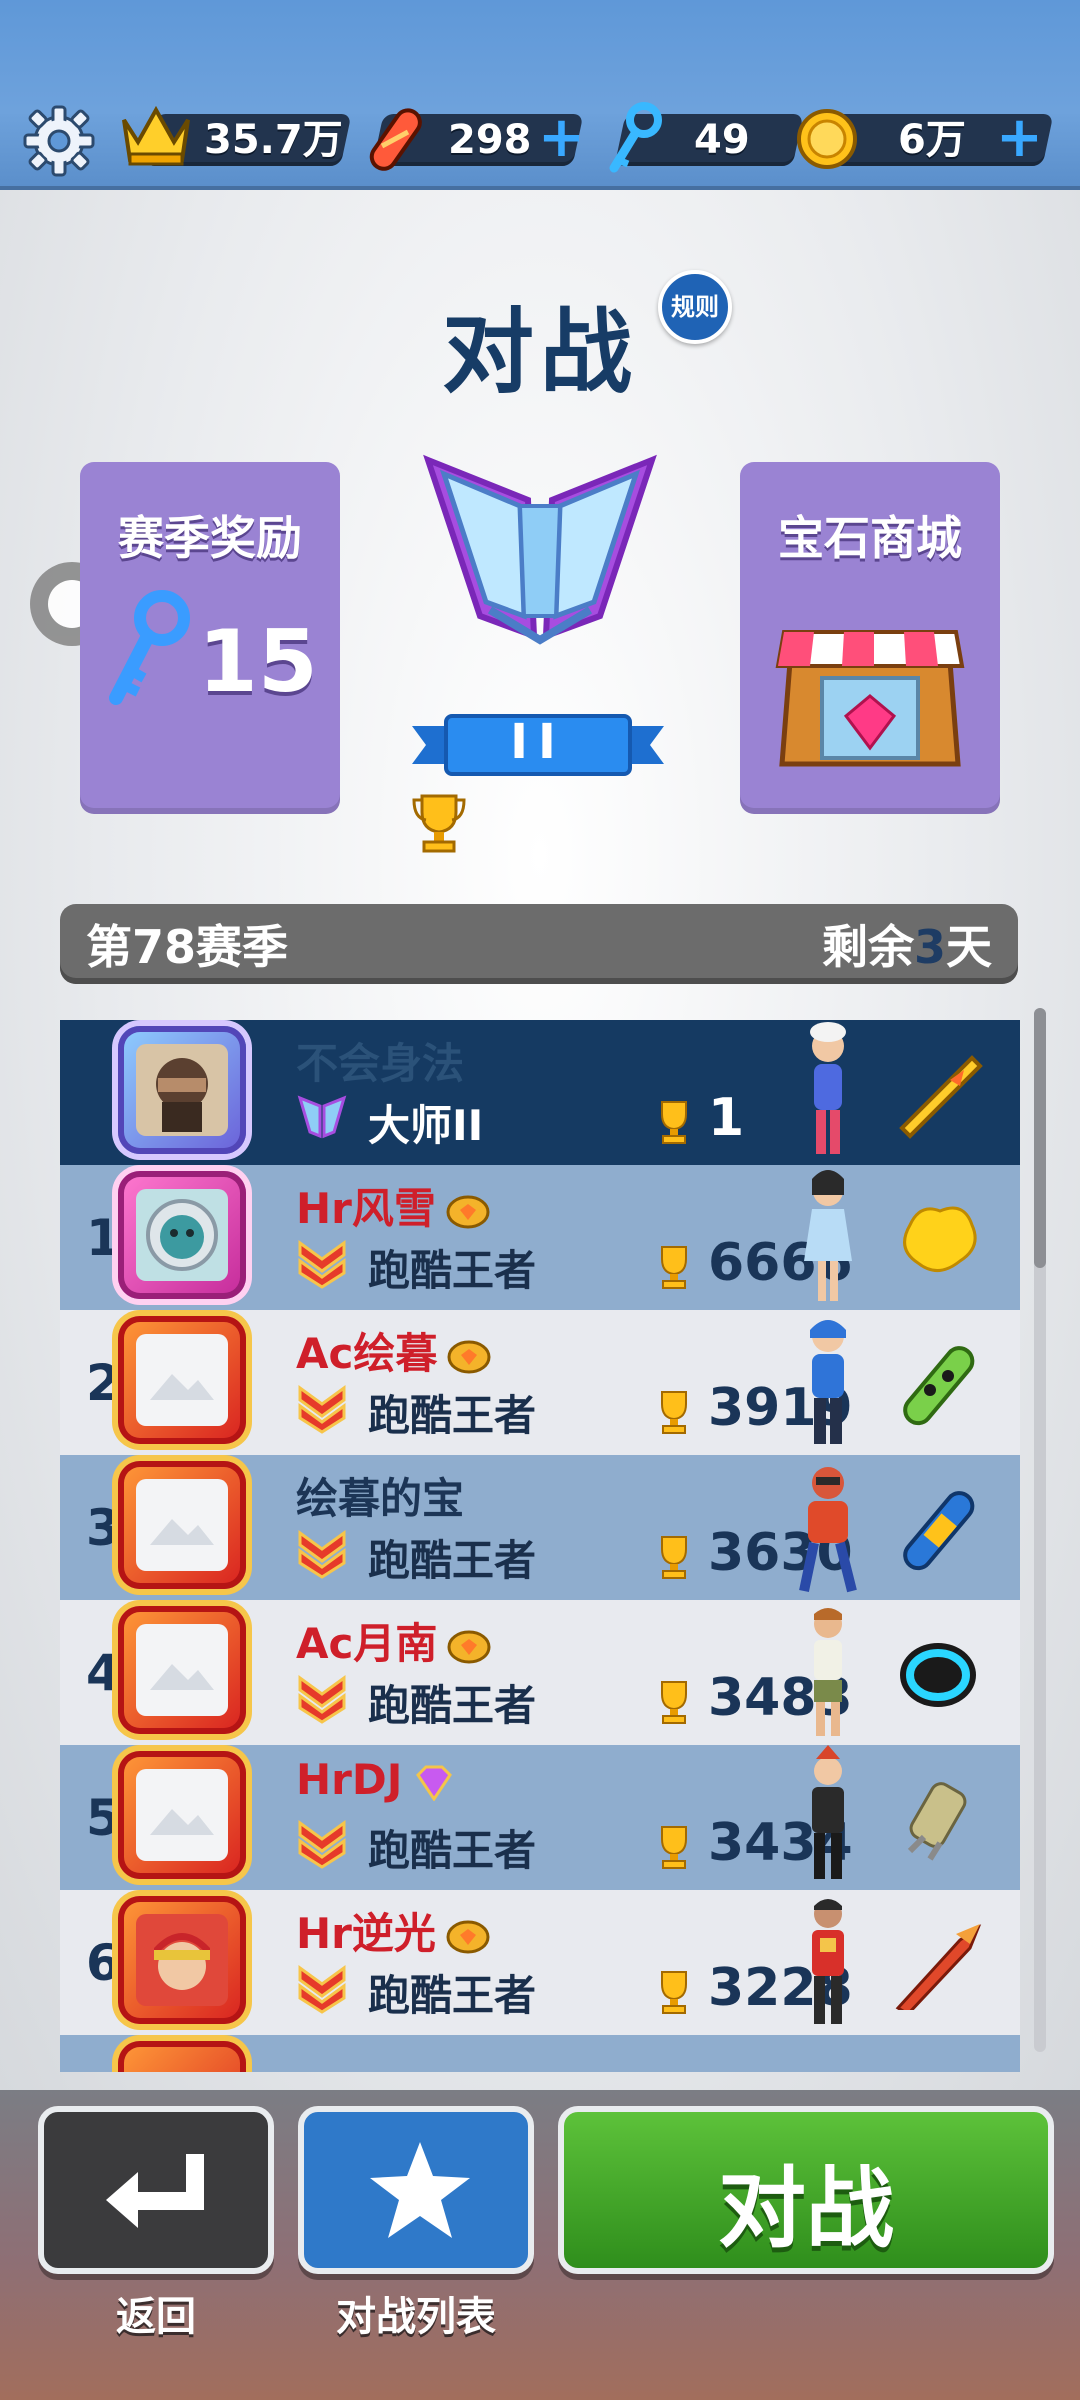 This screenshot has width=1080, height=2400. What do you see at coordinates (103, 1238) in the screenshot?
I see `rank-number: 1` at bounding box center [103, 1238].